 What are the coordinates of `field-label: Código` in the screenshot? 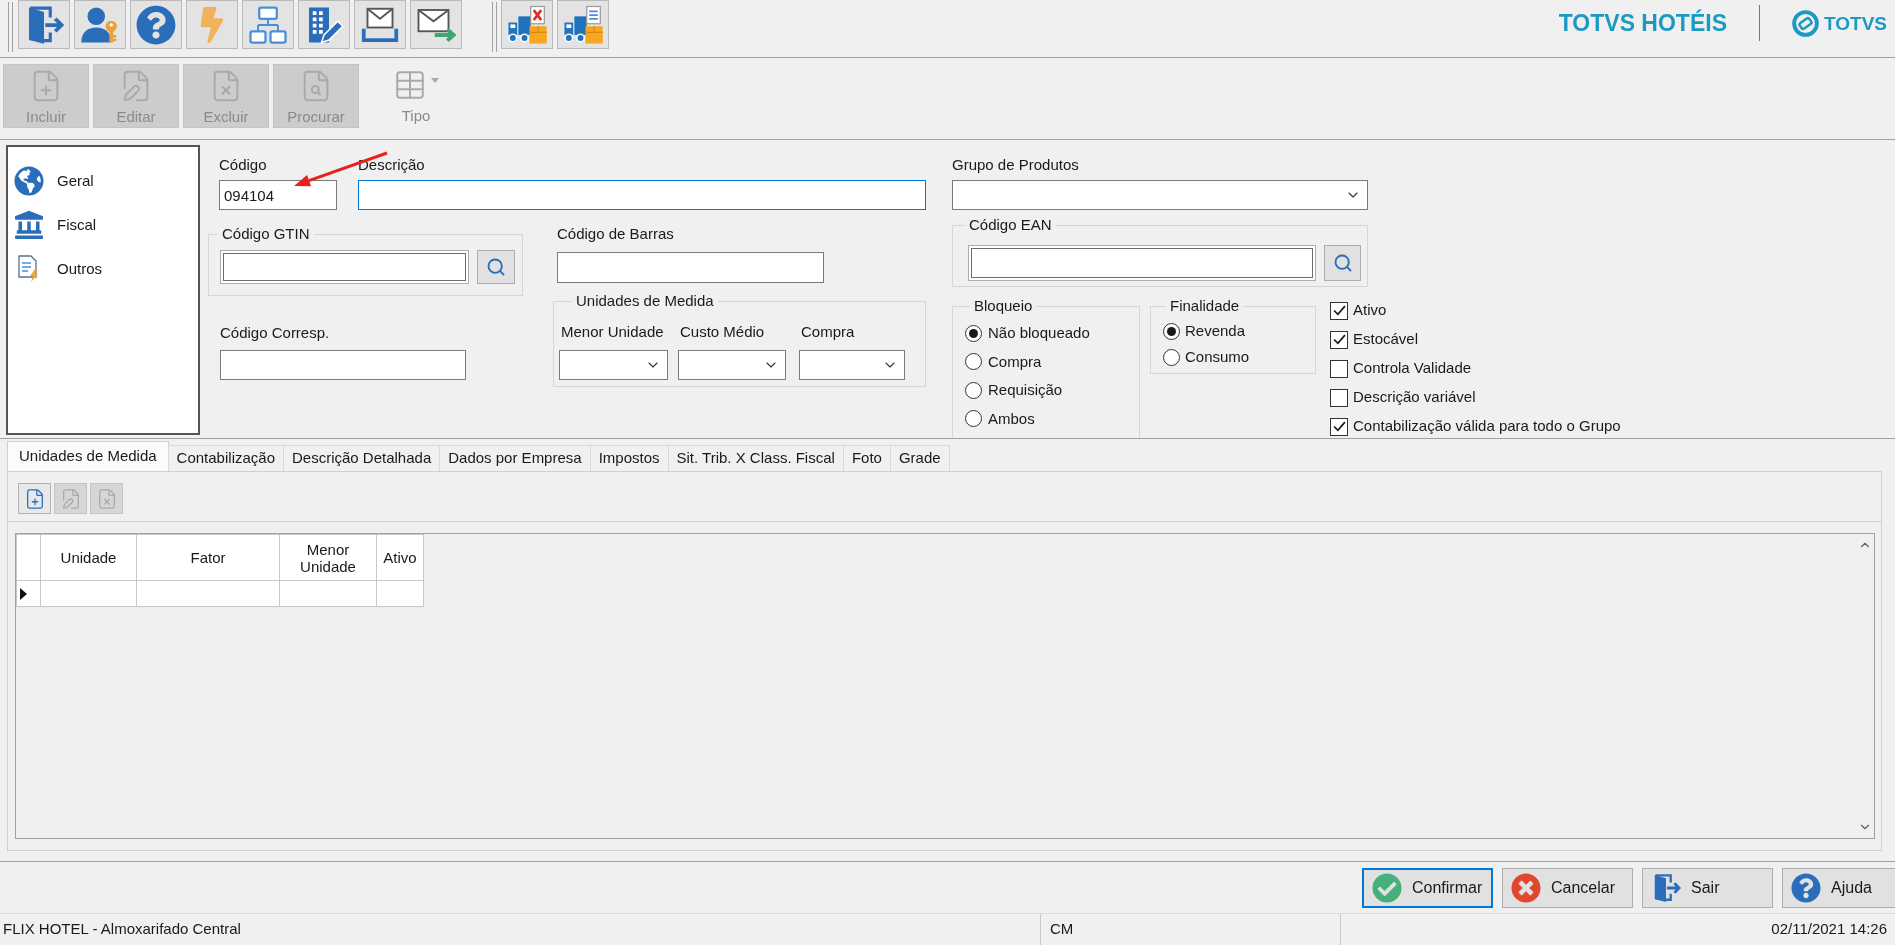 It's located at (243, 165).